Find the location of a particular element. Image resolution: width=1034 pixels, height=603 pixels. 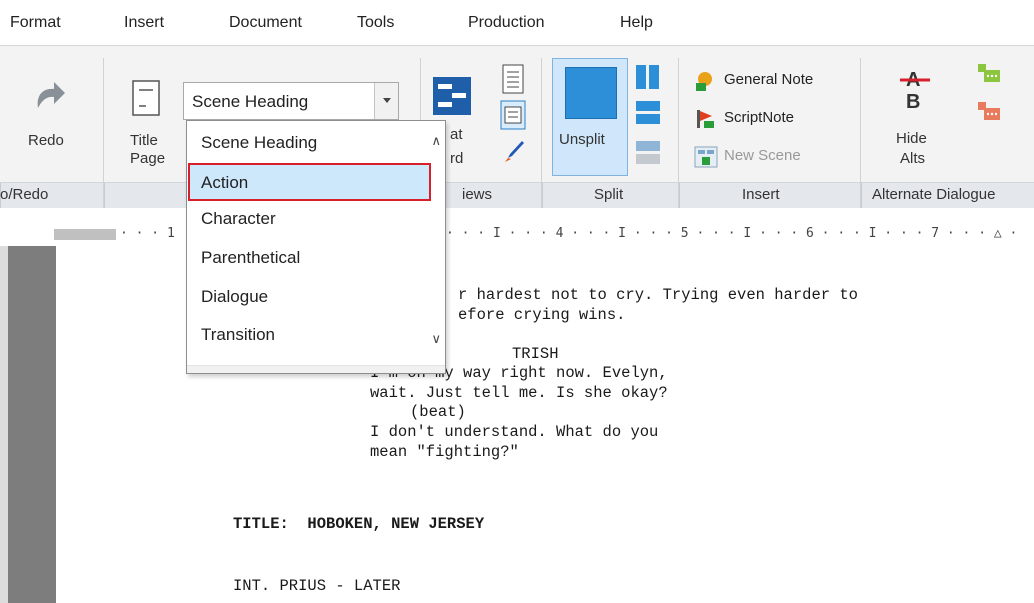

hide-alts-label-2: Alts is located at coordinates (913, 158).